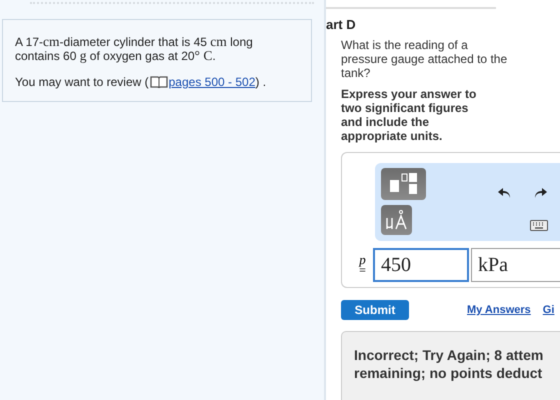 The height and width of the screenshot is (400, 560). What do you see at coordinates (548, 310) in the screenshot?
I see `give-up-link: Gi` at bounding box center [548, 310].